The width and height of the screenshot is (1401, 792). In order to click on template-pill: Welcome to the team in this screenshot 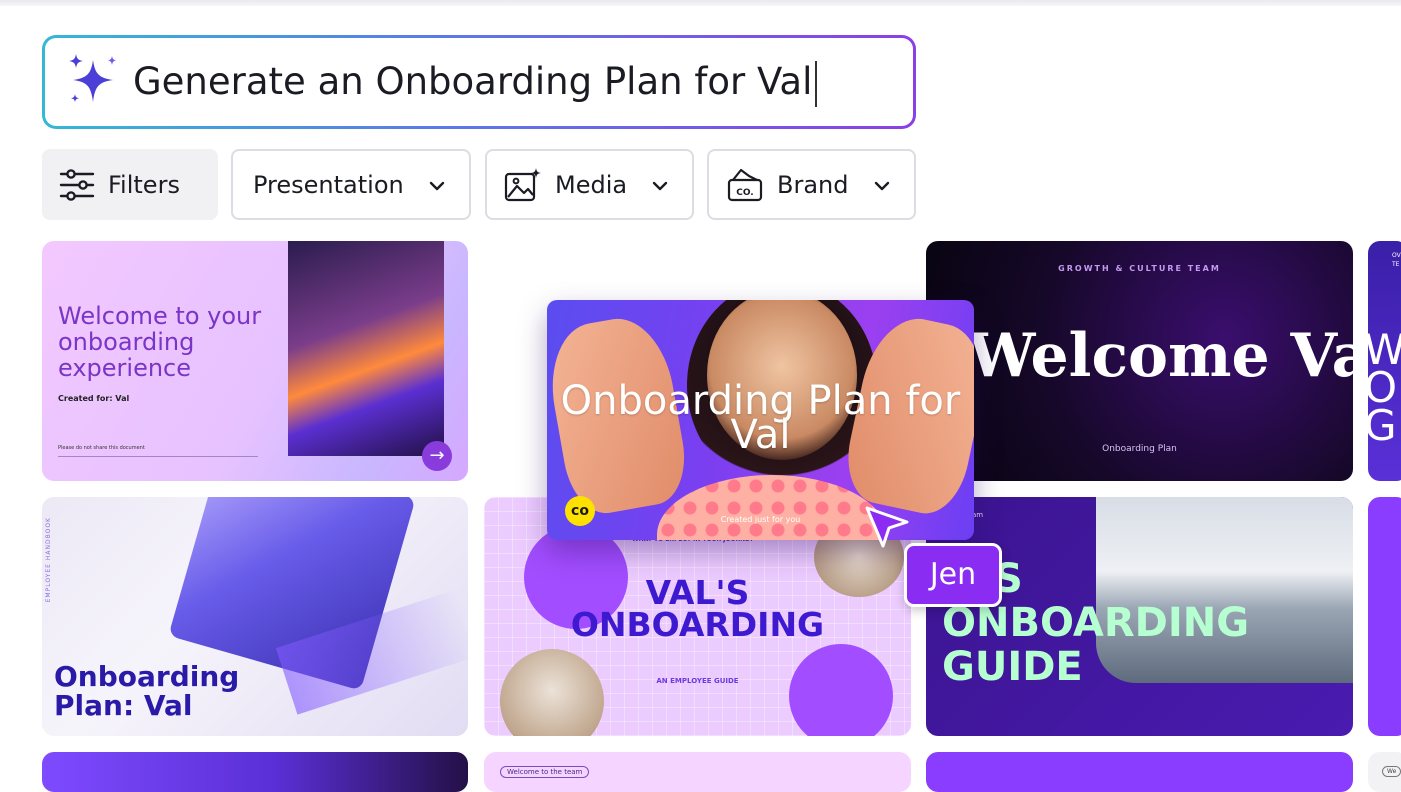, I will do `click(545, 772)`.